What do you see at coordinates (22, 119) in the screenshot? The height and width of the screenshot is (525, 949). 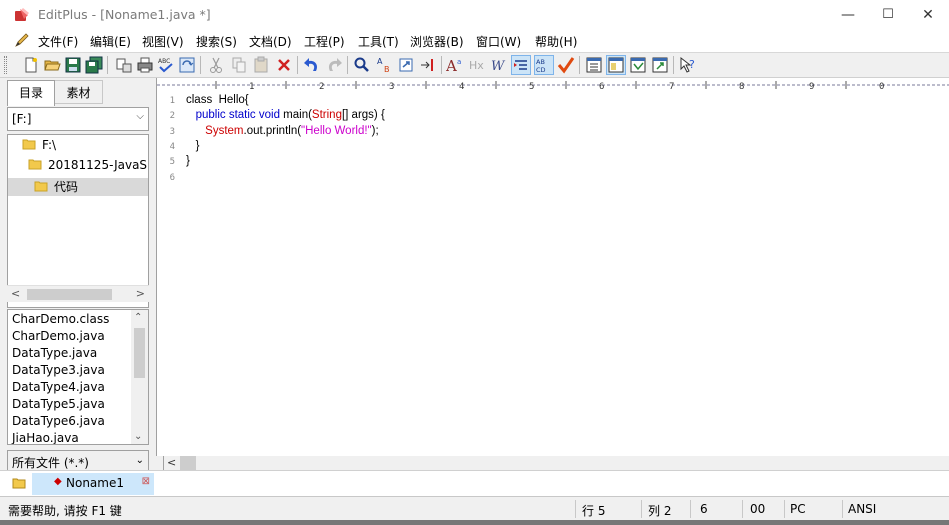 I see `drive-value: [F:]` at bounding box center [22, 119].